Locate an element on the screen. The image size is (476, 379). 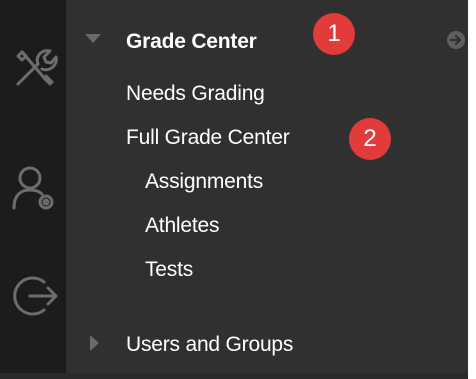
callout-badge-1: 1 is located at coordinates (334, 34).